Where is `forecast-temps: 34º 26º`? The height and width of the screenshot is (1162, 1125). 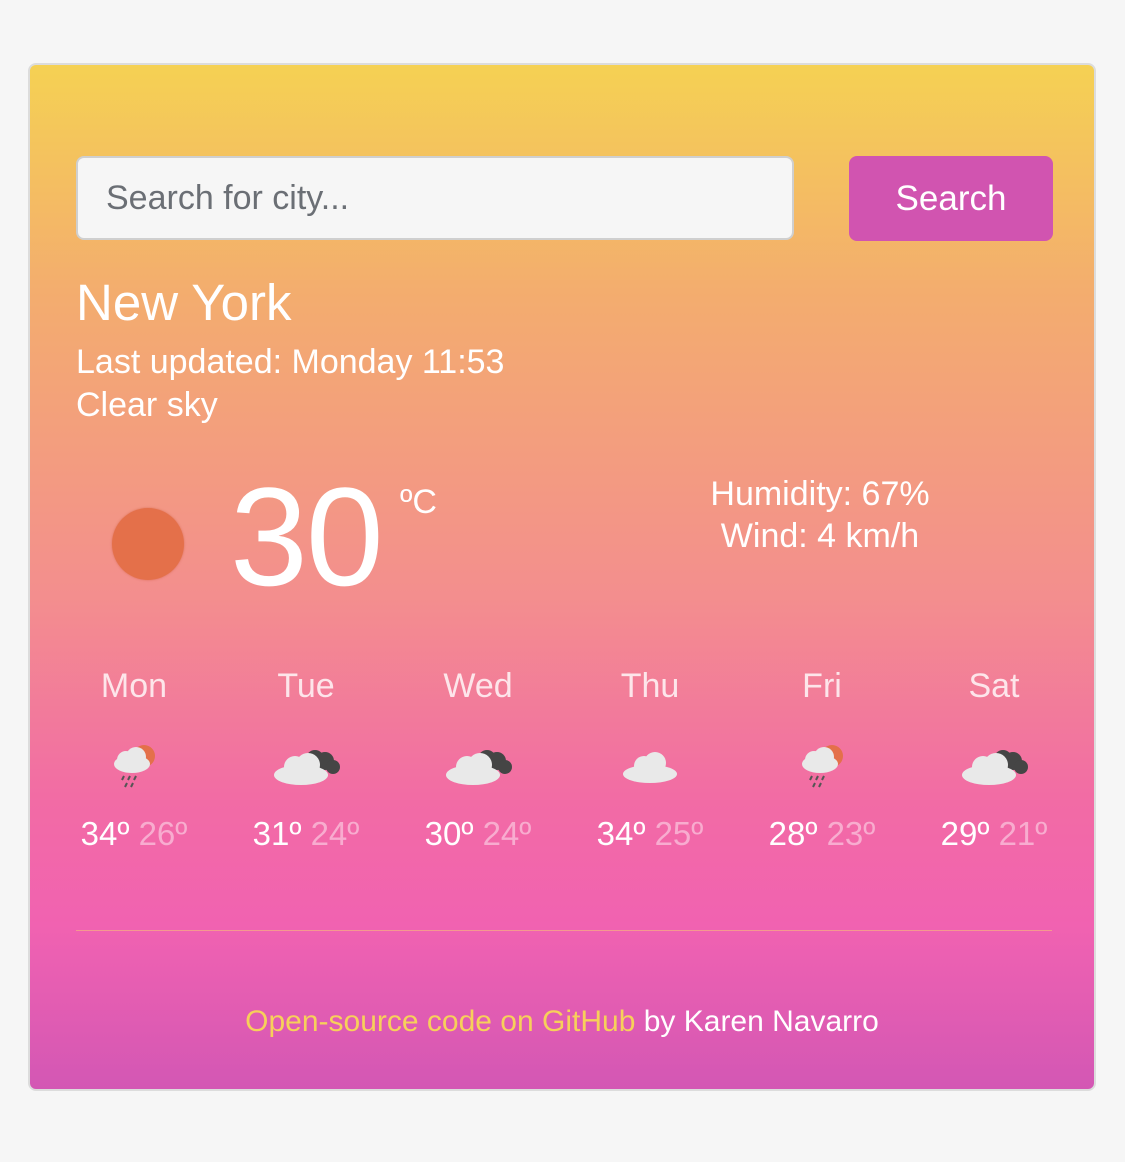 forecast-temps: 34º 26º is located at coordinates (134, 834).